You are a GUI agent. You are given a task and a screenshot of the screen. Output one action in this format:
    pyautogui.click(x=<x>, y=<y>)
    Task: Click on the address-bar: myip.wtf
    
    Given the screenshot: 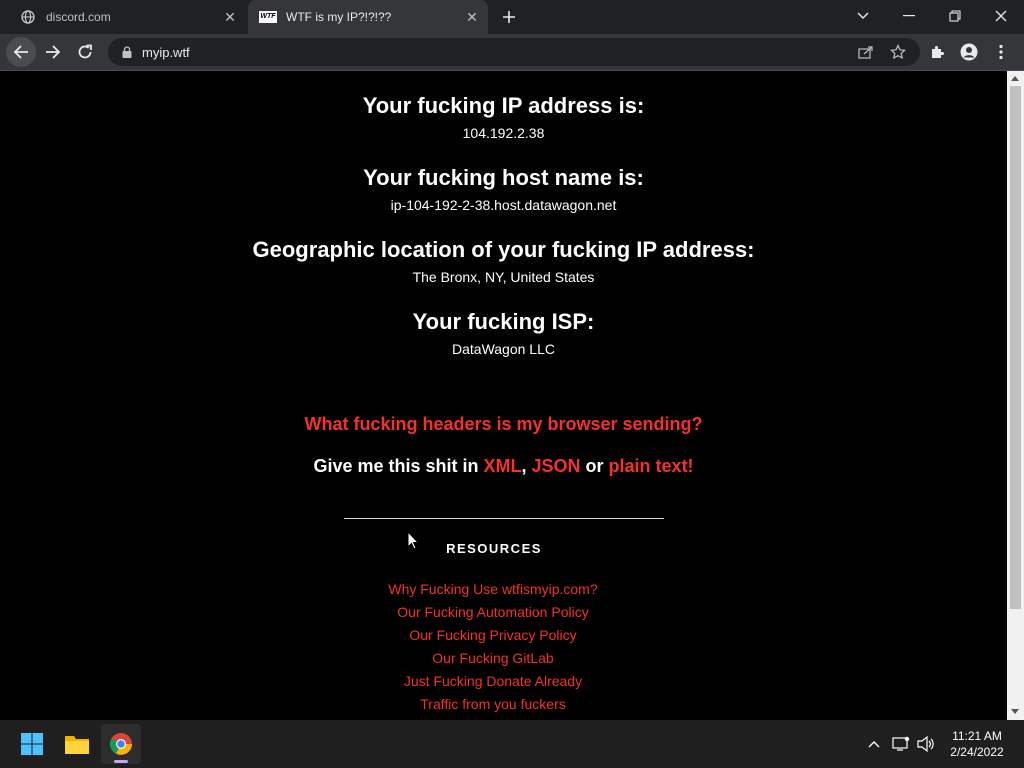 What is the action you would take?
    pyautogui.click(x=514, y=52)
    